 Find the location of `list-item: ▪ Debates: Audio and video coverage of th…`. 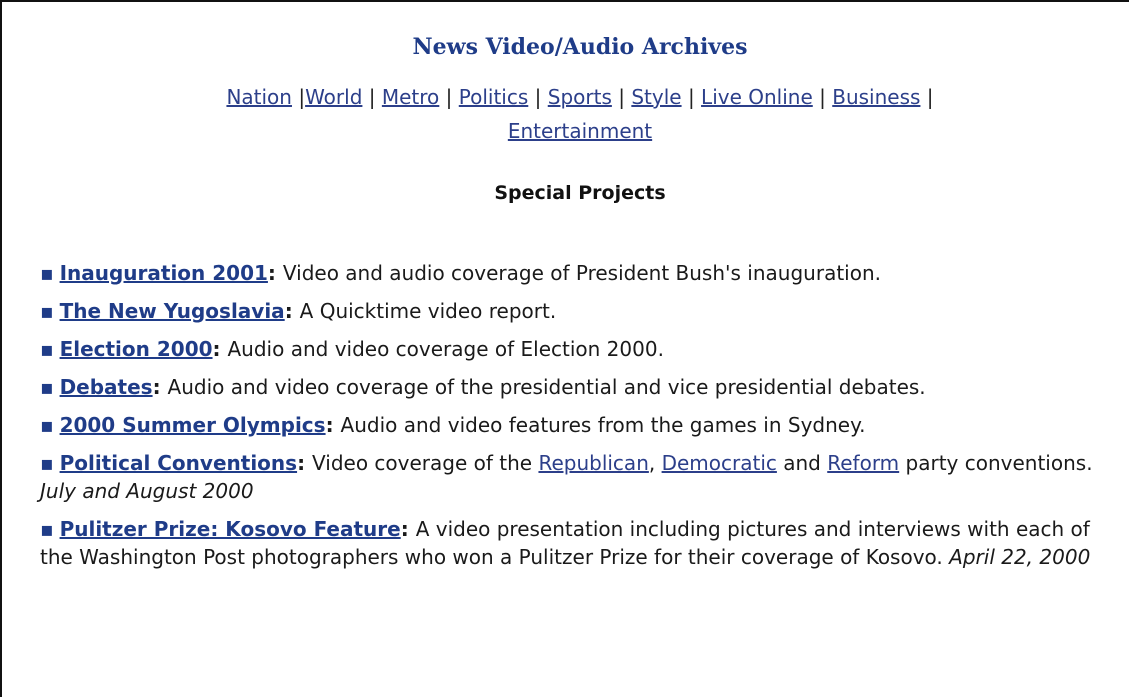

list-item: ▪ Debates: Audio and video coverage of th… is located at coordinates (483, 387).